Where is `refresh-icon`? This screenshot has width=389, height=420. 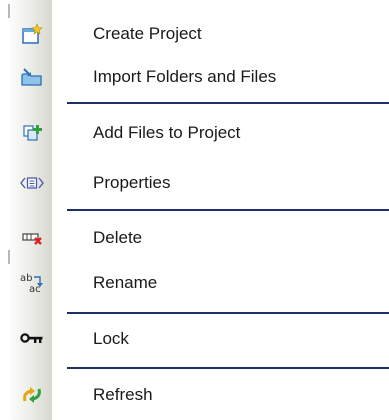
refresh-icon is located at coordinates (32, 395).